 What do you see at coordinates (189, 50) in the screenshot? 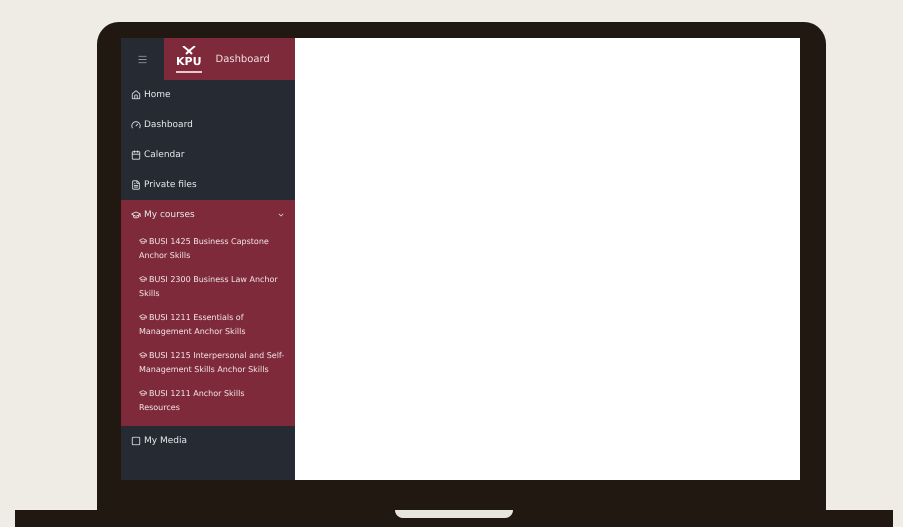
I see `logo-mark-icon` at bounding box center [189, 50].